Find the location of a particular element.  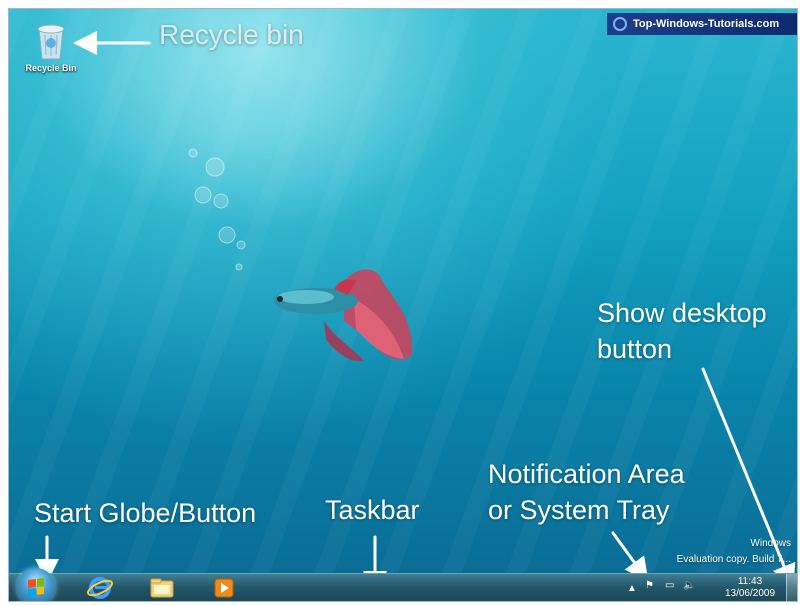

annotation-show-desktop-line2: button is located at coordinates (635, 349).